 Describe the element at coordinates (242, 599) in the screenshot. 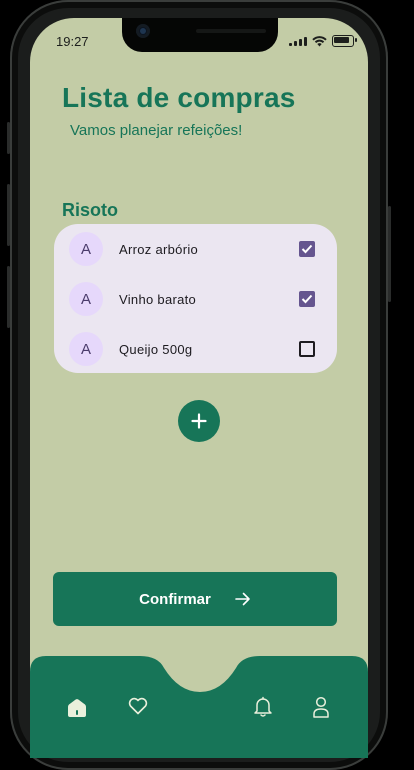

I see `arrow-right-icon` at that location.